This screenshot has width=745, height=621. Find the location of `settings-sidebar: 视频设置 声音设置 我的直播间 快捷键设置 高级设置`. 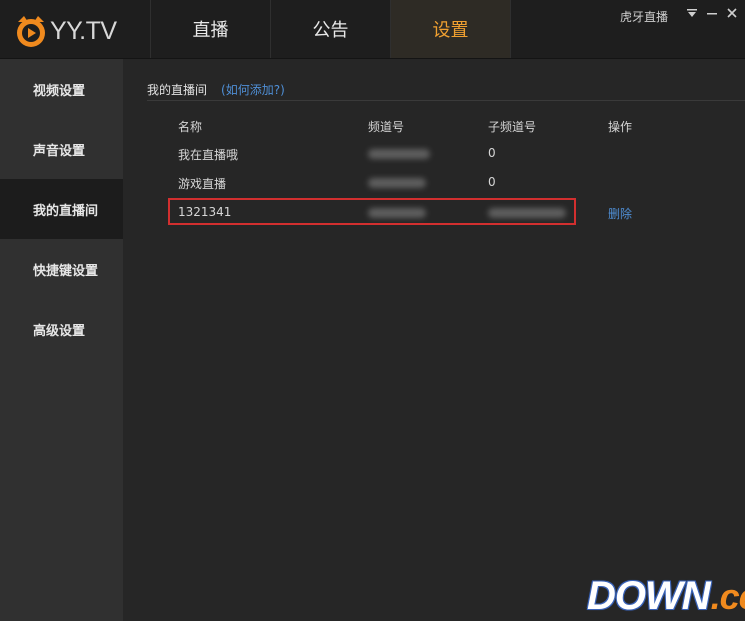

settings-sidebar: 视频设置 声音设置 我的直播间 快捷键设置 高级设置 is located at coordinates (61, 340).